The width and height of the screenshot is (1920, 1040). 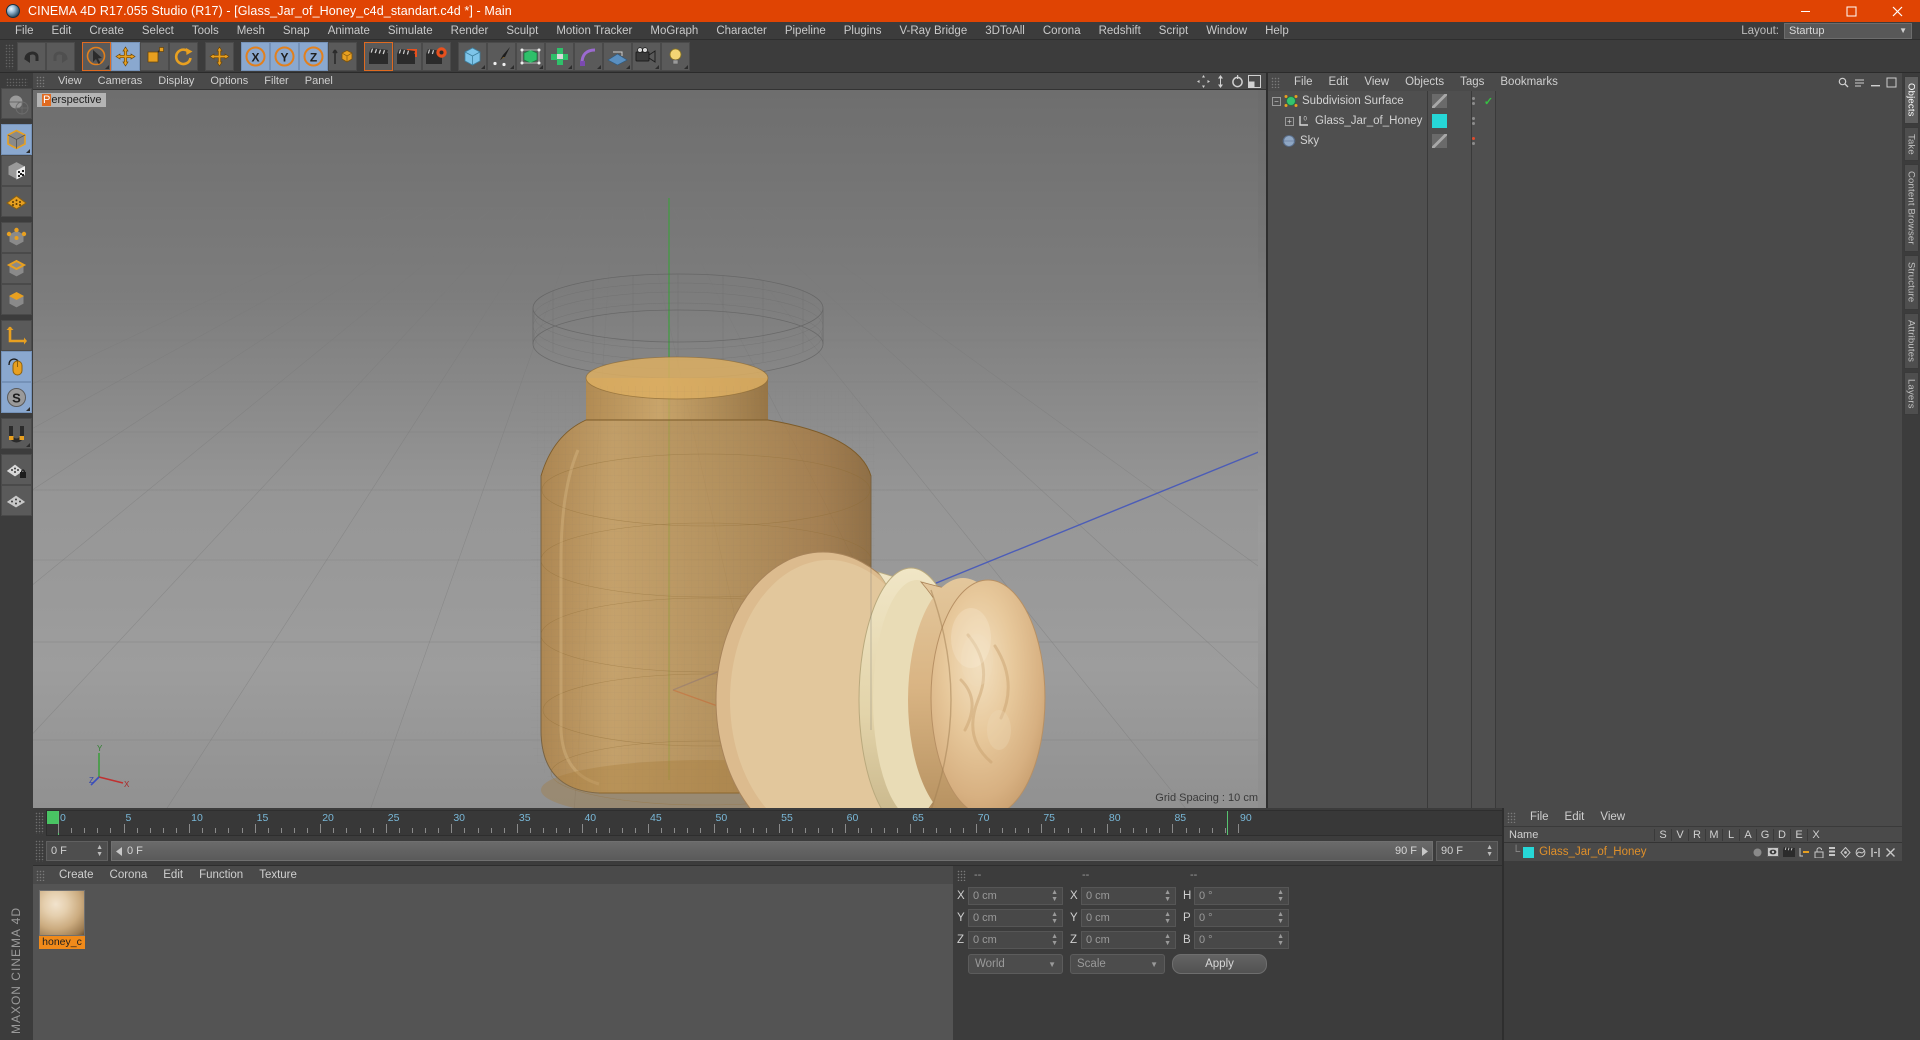 What do you see at coordinates (470, 31) in the screenshot?
I see `menu-render: Render` at bounding box center [470, 31].